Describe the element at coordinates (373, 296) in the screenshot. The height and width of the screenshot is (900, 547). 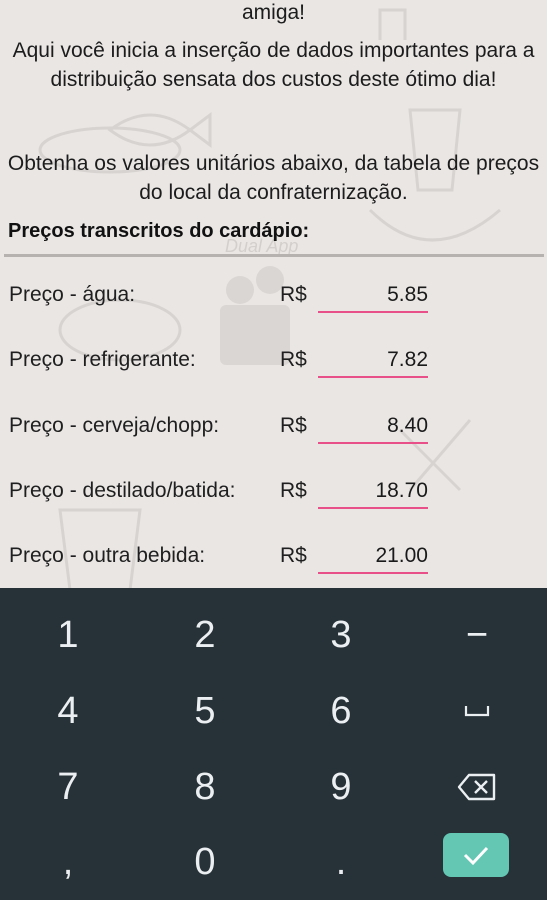
I see `price-input-agua` at that location.